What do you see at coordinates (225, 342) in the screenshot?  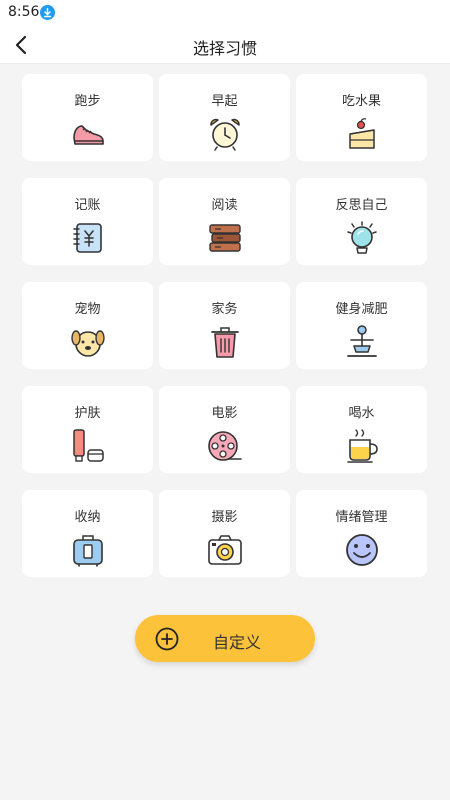 I see `trash-bin-icon` at bounding box center [225, 342].